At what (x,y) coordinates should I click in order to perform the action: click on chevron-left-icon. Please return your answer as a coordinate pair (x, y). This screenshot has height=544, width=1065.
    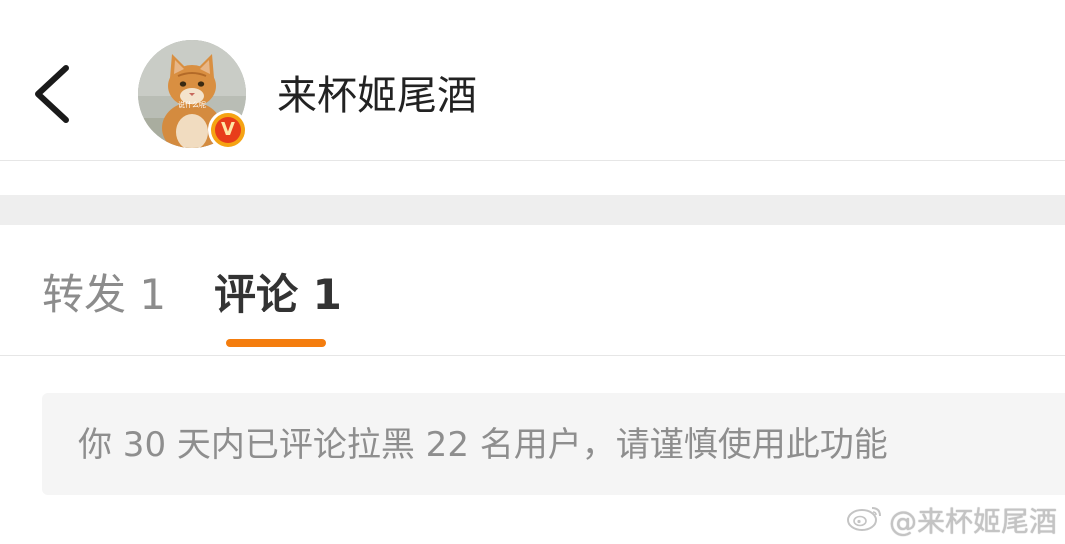
    Looking at the image, I should click on (52, 101).